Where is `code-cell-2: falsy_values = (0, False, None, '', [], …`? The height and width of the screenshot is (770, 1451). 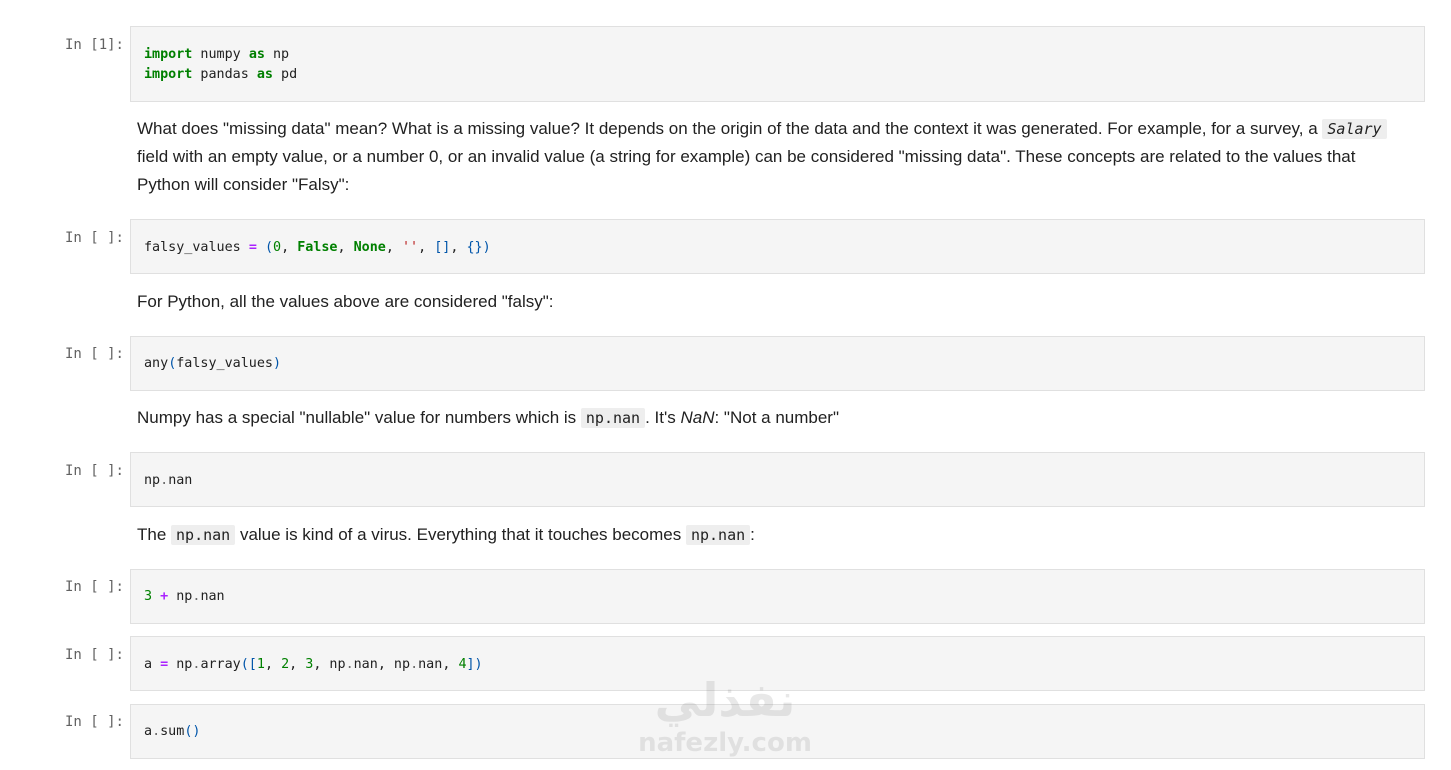
code-cell-2: falsy_values = (0, False, None, '', [], … is located at coordinates (777, 246).